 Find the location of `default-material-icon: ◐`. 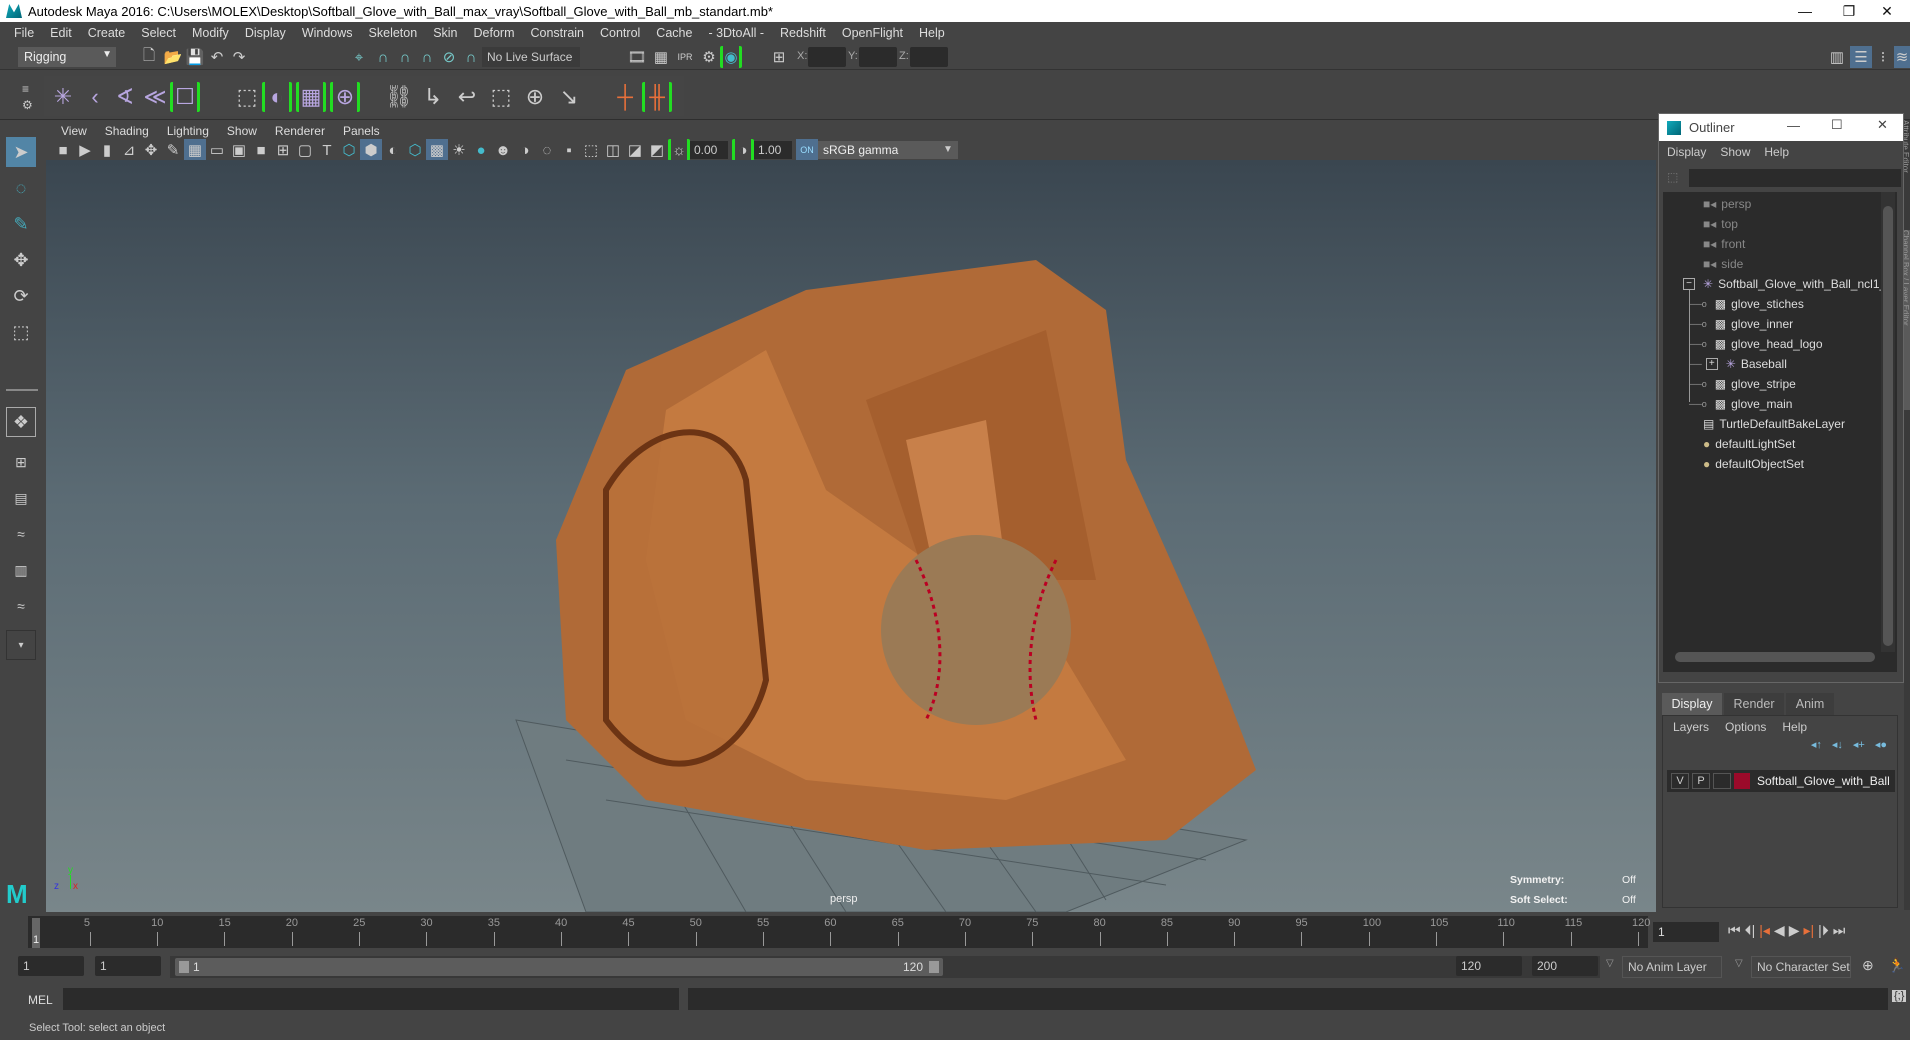

default-material-icon: ◐ is located at coordinates (393, 150).